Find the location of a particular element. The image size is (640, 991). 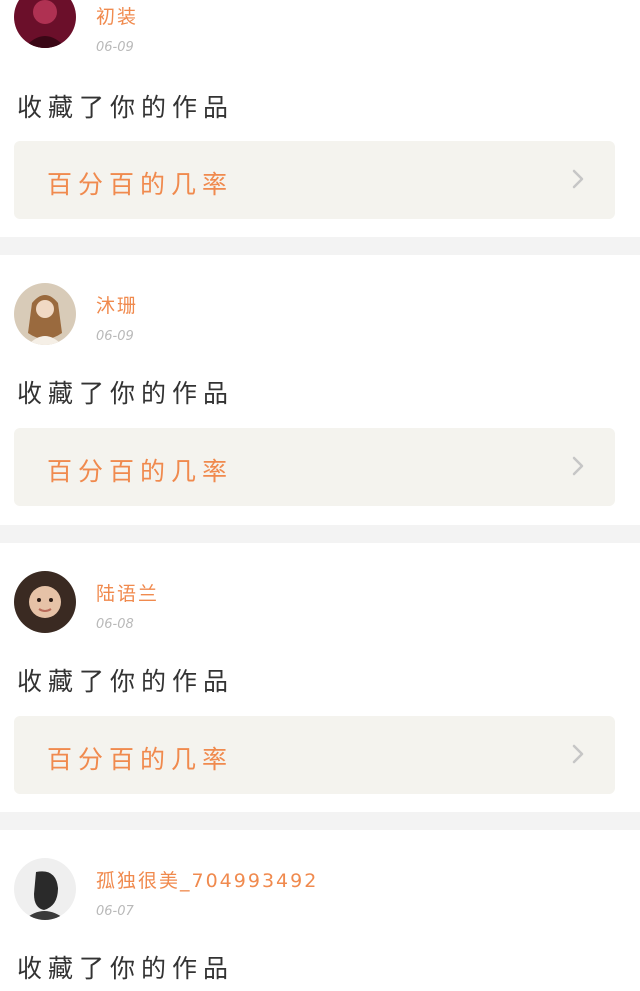

timestamp: 06-08 is located at coordinates (115, 624).